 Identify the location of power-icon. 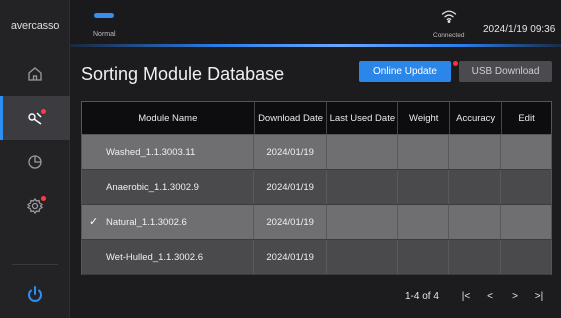
(35, 294).